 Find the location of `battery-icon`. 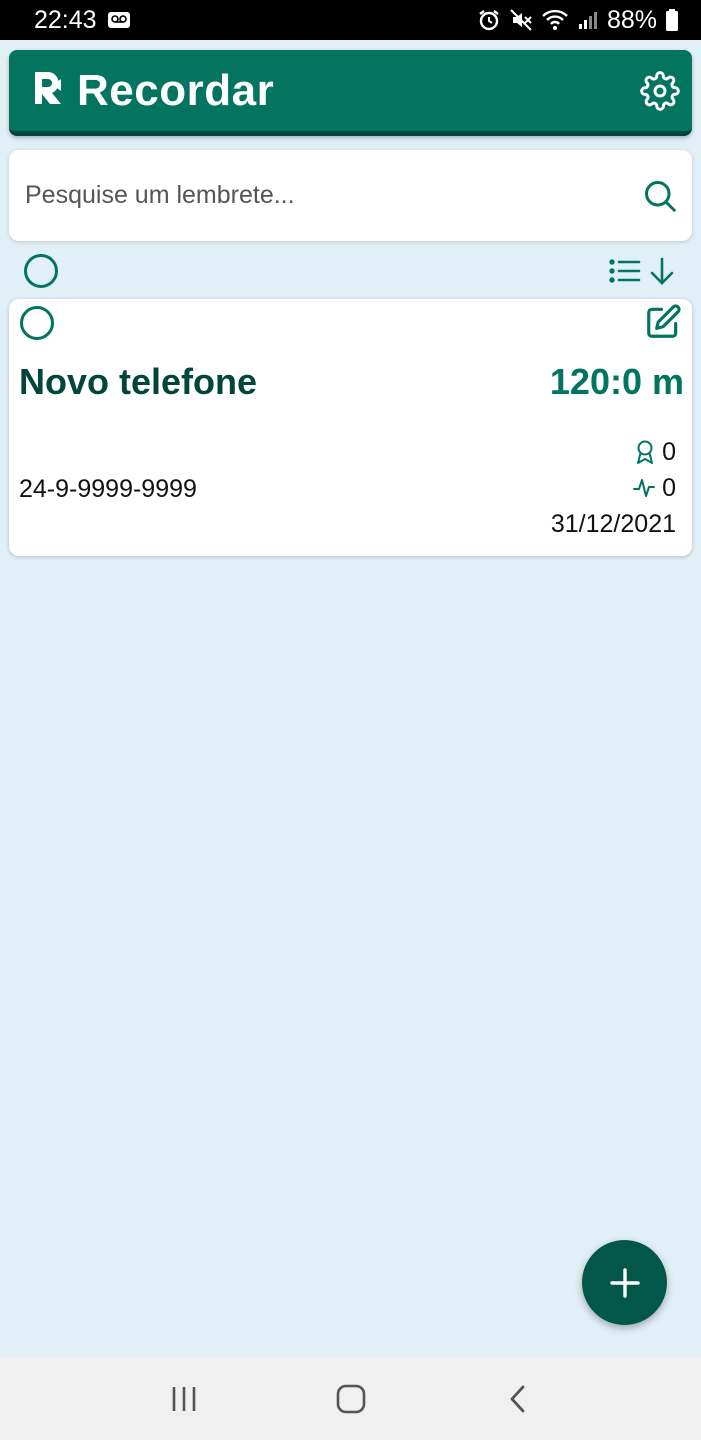

battery-icon is located at coordinates (672, 20).